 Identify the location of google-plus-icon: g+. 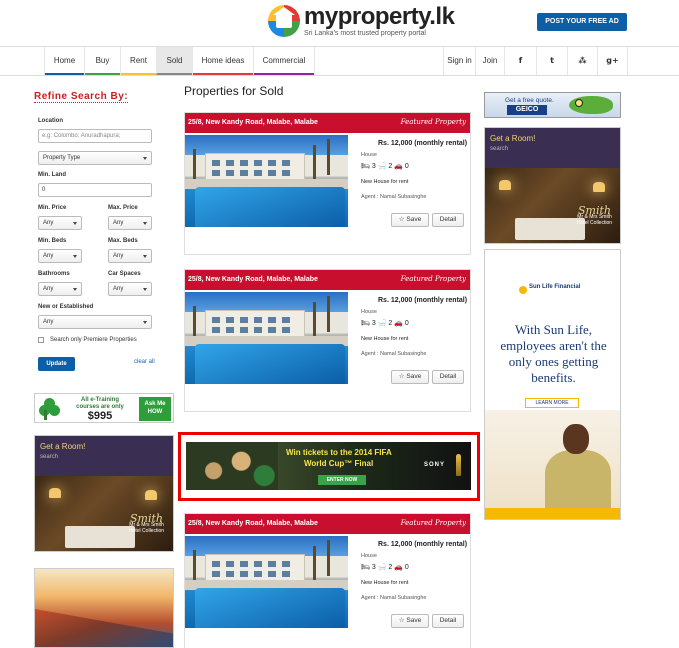
(612, 61).